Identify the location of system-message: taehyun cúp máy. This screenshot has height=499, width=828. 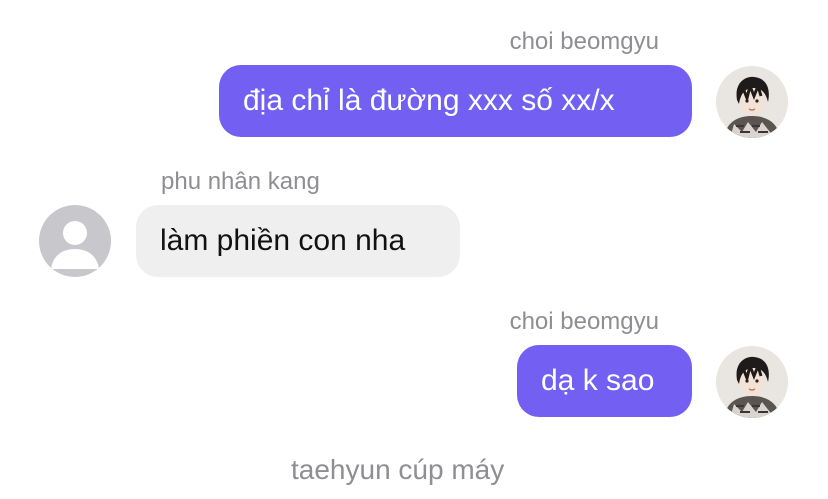
(398, 469).